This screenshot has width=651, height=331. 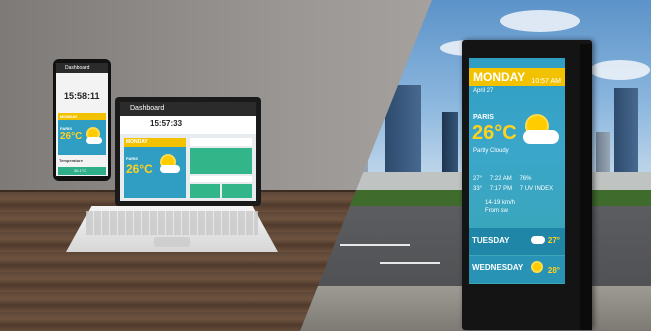 What do you see at coordinates (494, 133) in the screenshot?
I see `kiosk-temperature: 26°C` at bounding box center [494, 133].